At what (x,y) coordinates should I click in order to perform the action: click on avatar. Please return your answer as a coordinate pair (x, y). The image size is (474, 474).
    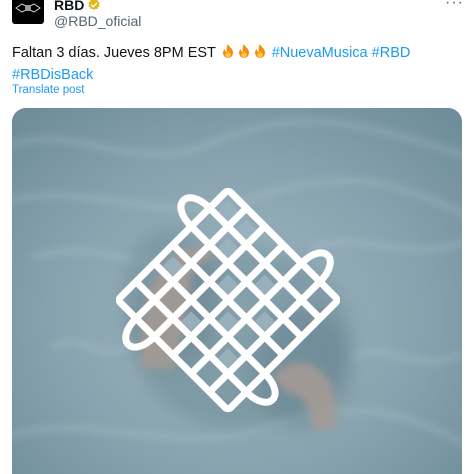
    Looking at the image, I should click on (28, 12).